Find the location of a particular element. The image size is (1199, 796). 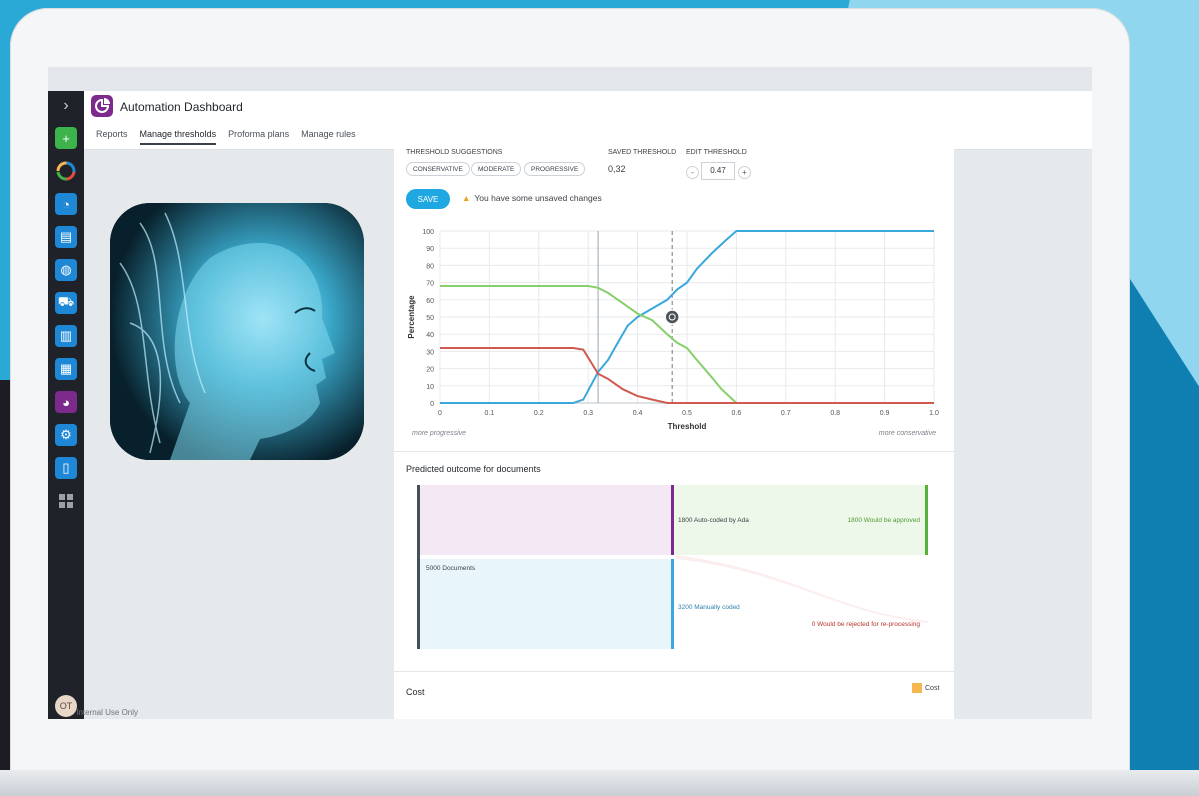

tab-proforma-plans: Proforma plans is located at coordinates (258, 137).